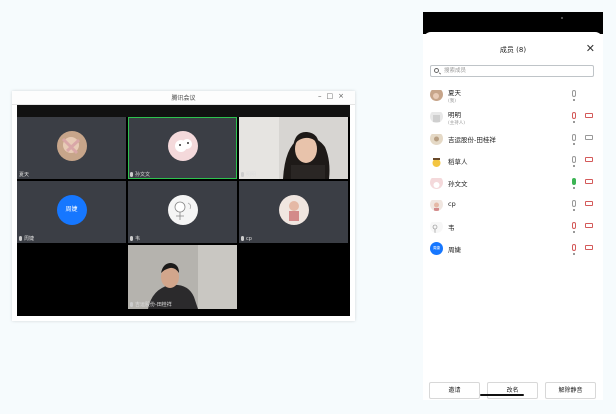 The image size is (616, 414). What do you see at coordinates (436, 70) in the screenshot?
I see `search-icon` at bounding box center [436, 70].